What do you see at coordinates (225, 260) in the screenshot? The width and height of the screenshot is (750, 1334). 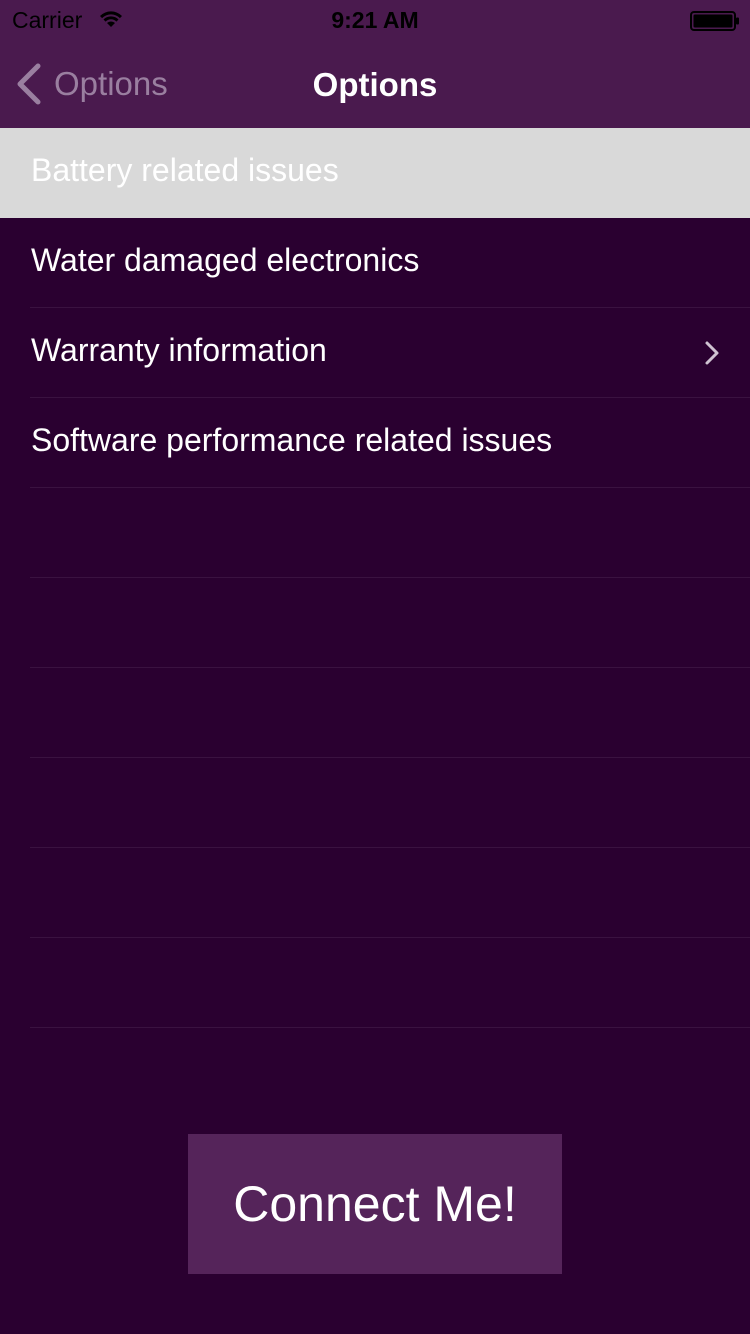 I see `list-item-label: Water damaged electronics` at bounding box center [225, 260].